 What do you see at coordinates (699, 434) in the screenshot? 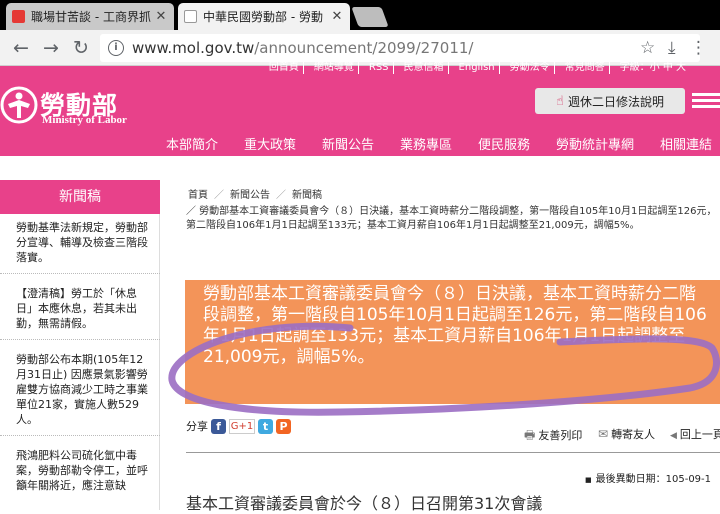
I see `back-page-label: 回上一頁` at bounding box center [699, 434].